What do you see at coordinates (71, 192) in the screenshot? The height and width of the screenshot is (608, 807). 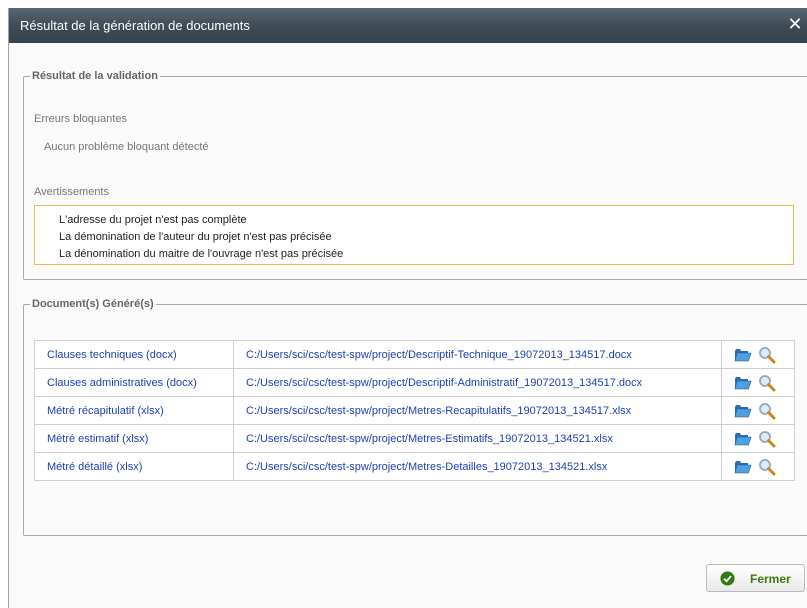 I see `warnings-label: Avertissements` at bounding box center [71, 192].